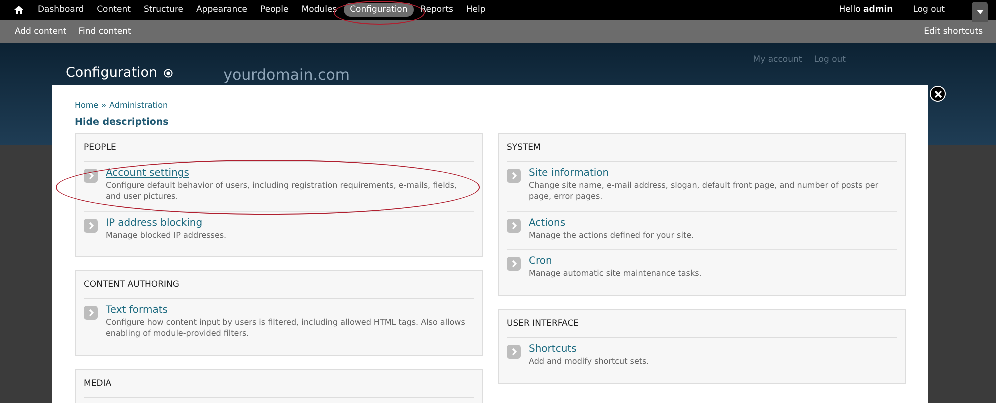 This screenshot has height=403, width=996. Describe the element at coordinates (476, 10) in the screenshot. I see `toolbar-menu-item: Help` at that location.